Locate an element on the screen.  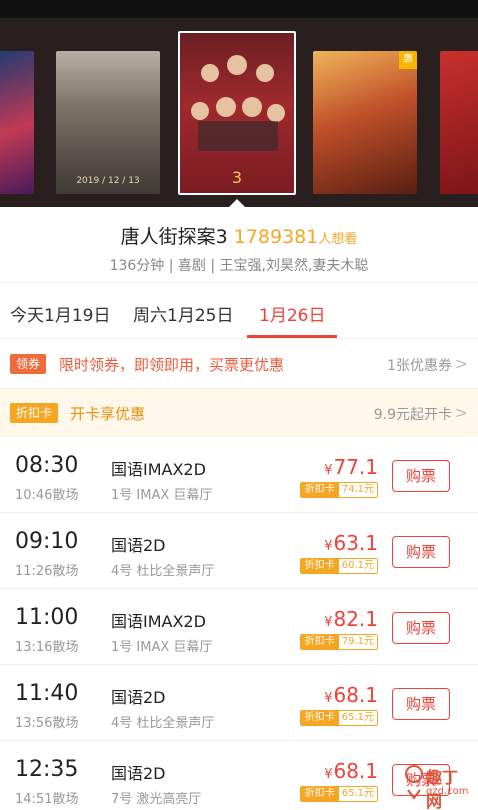
end-time: 14:51散场 is located at coordinates (47, 799).